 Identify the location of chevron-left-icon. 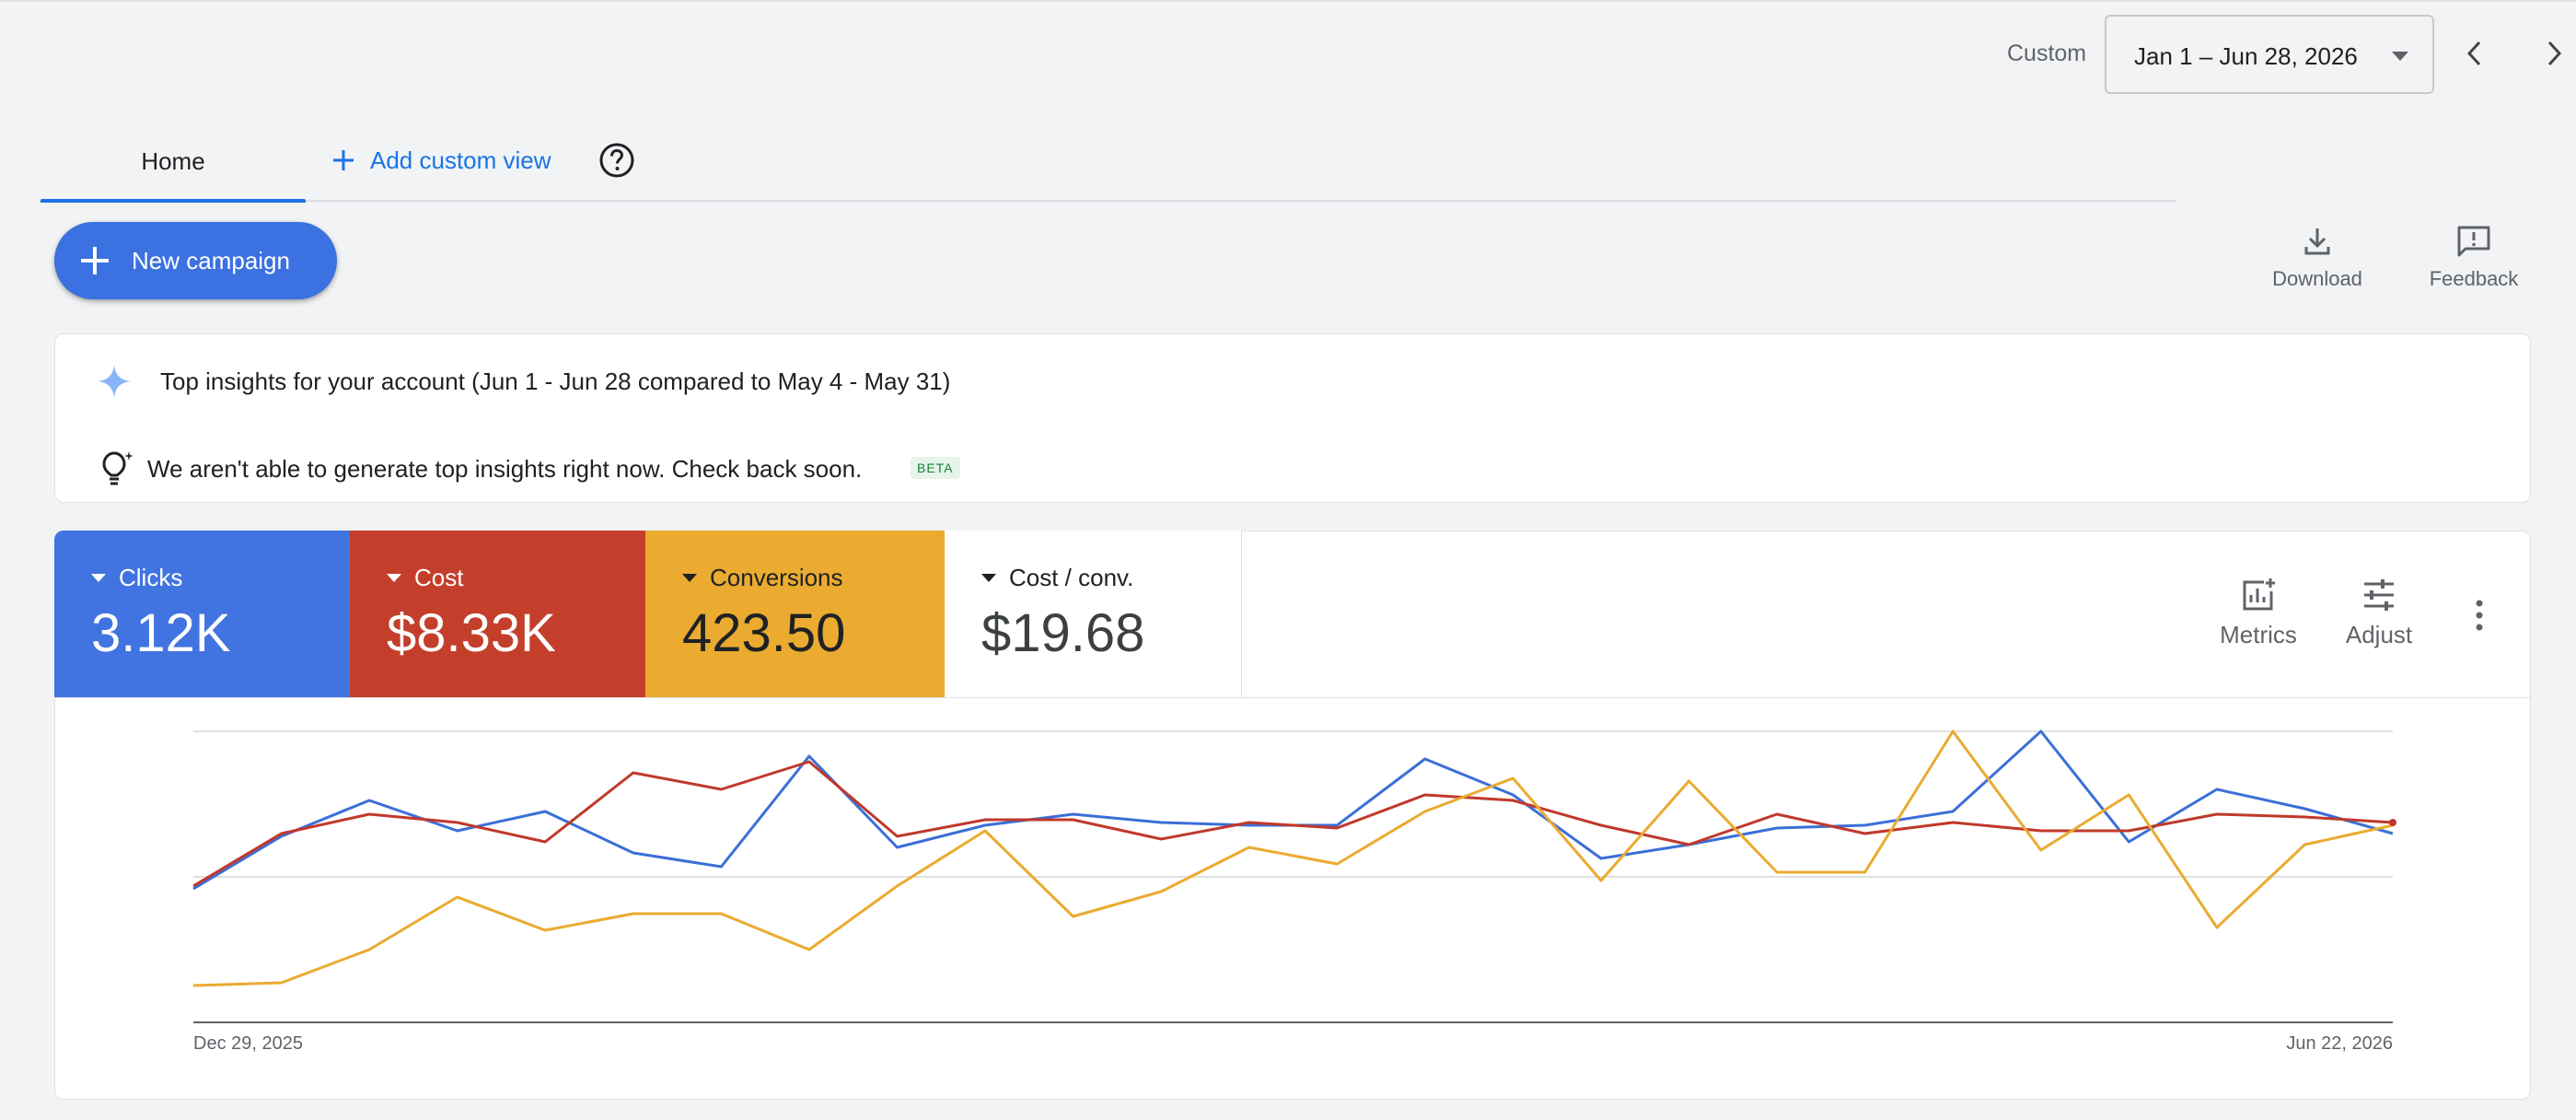
(2473, 53).